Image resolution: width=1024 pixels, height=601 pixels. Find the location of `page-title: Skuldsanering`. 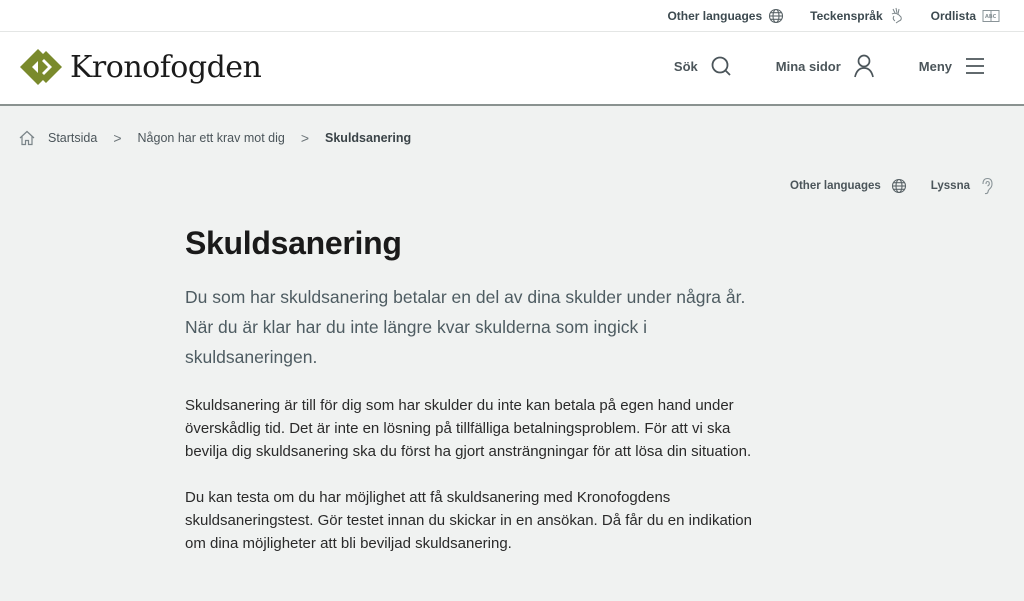

page-title: Skuldsanering is located at coordinates (293, 243).